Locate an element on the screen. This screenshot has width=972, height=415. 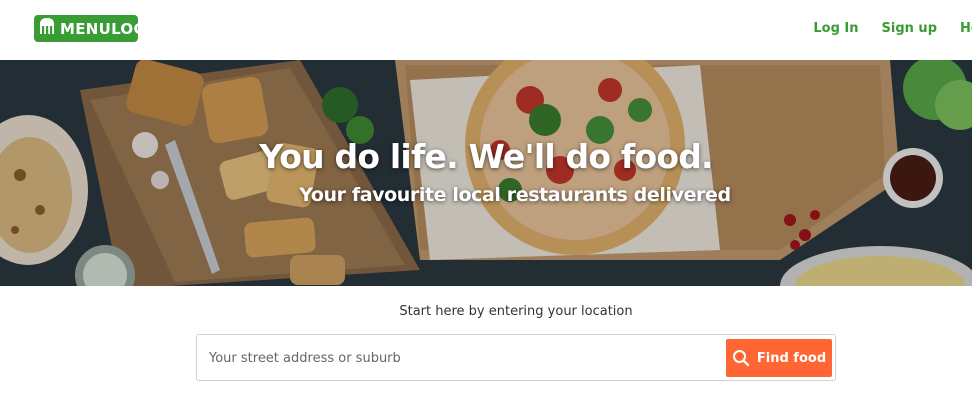
location-prompt: Start here by entering your location is located at coordinates (516, 311).